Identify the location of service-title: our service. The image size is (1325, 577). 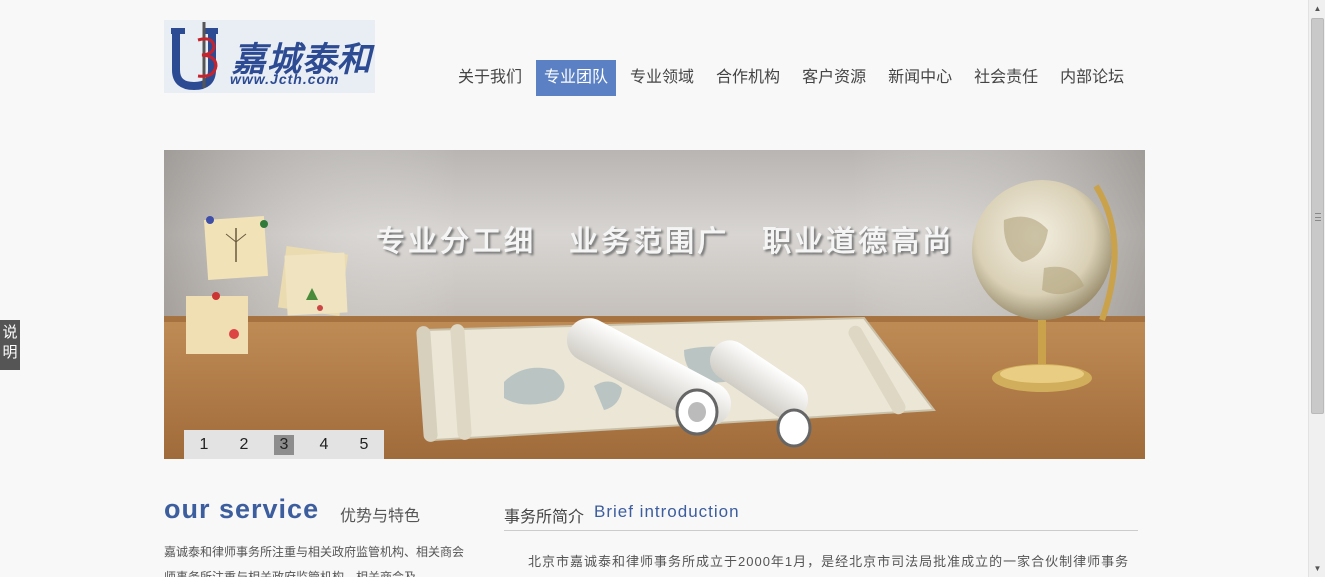
(242, 509).